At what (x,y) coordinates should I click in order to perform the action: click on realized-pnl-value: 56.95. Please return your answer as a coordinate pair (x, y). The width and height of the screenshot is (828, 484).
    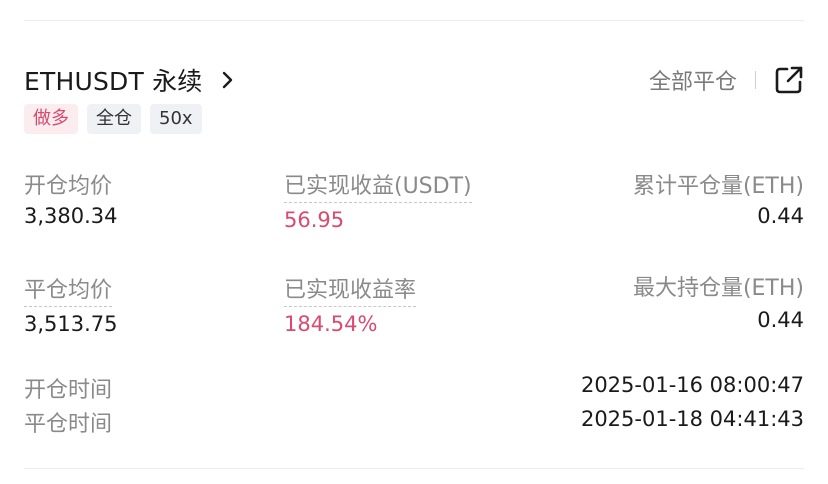
    Looking at the image, I should click on (314, 220).